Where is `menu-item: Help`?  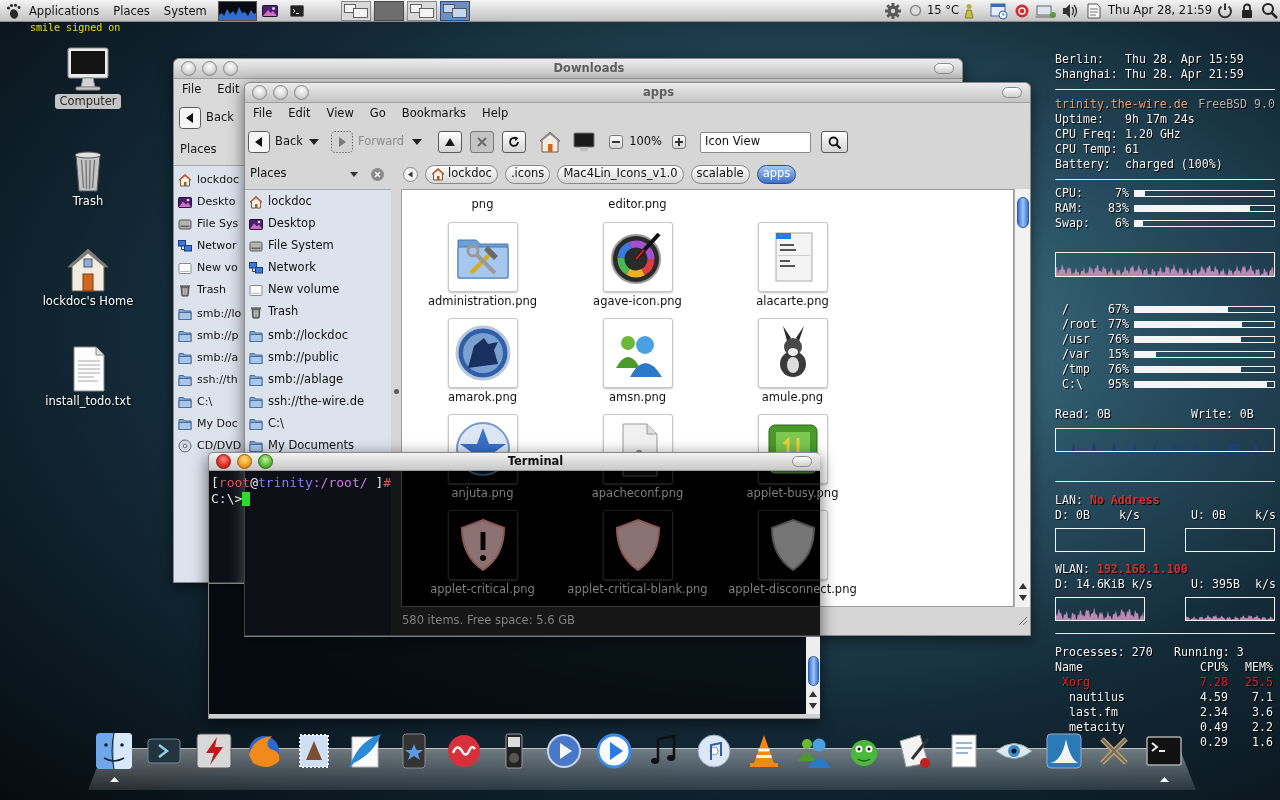
menu-item: Help is located at coordinates (495, 114).